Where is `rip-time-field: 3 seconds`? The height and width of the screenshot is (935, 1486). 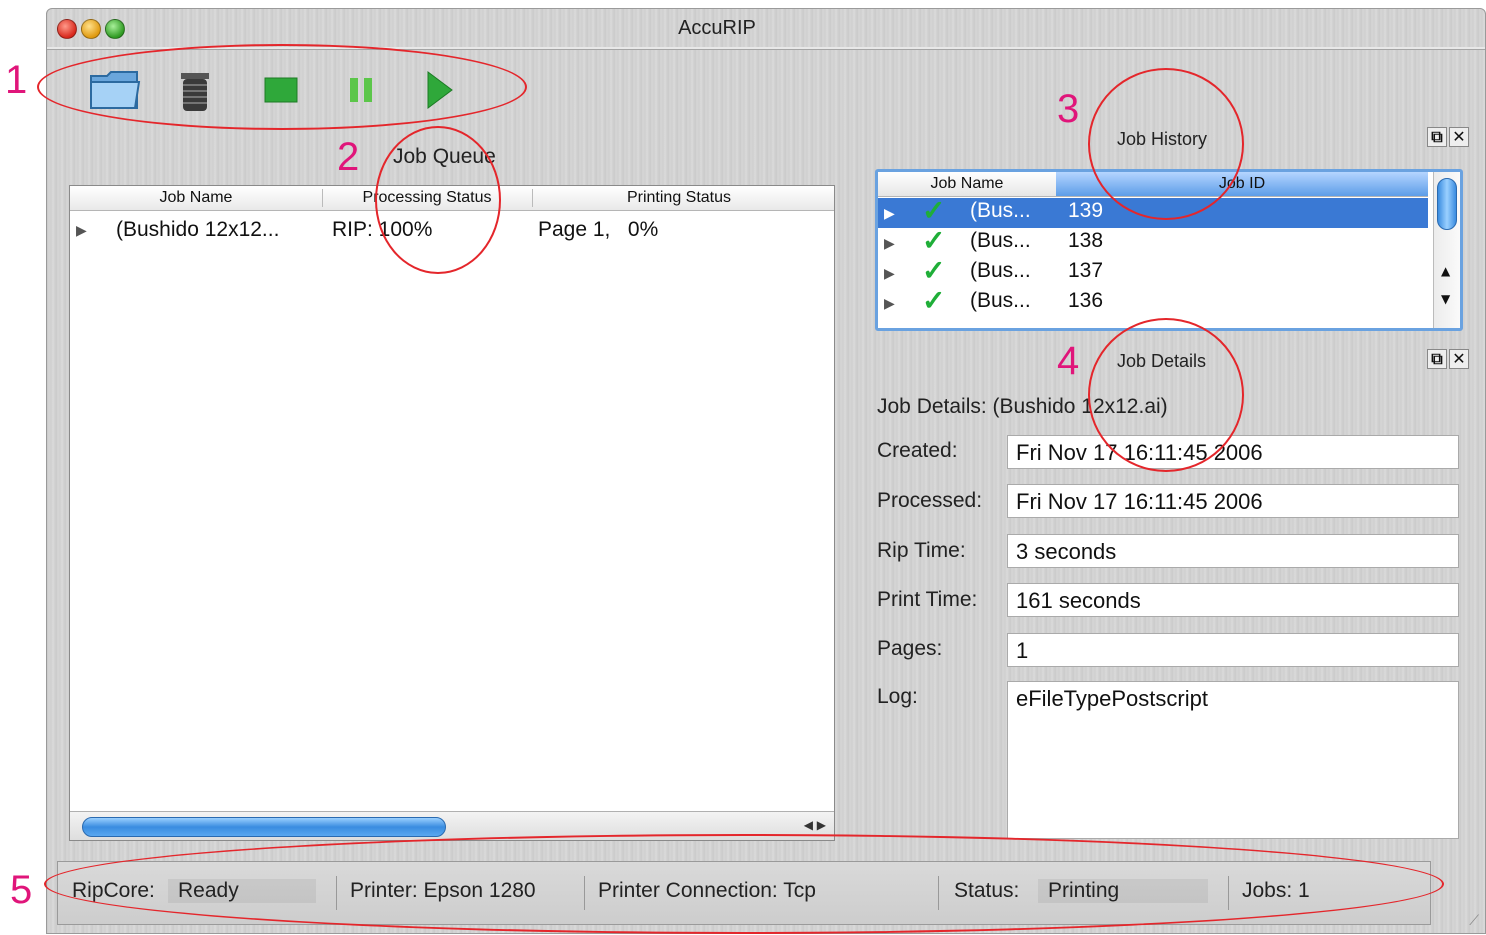
rip-time-field: 3 seconds is located at coordinates (1233, 551).